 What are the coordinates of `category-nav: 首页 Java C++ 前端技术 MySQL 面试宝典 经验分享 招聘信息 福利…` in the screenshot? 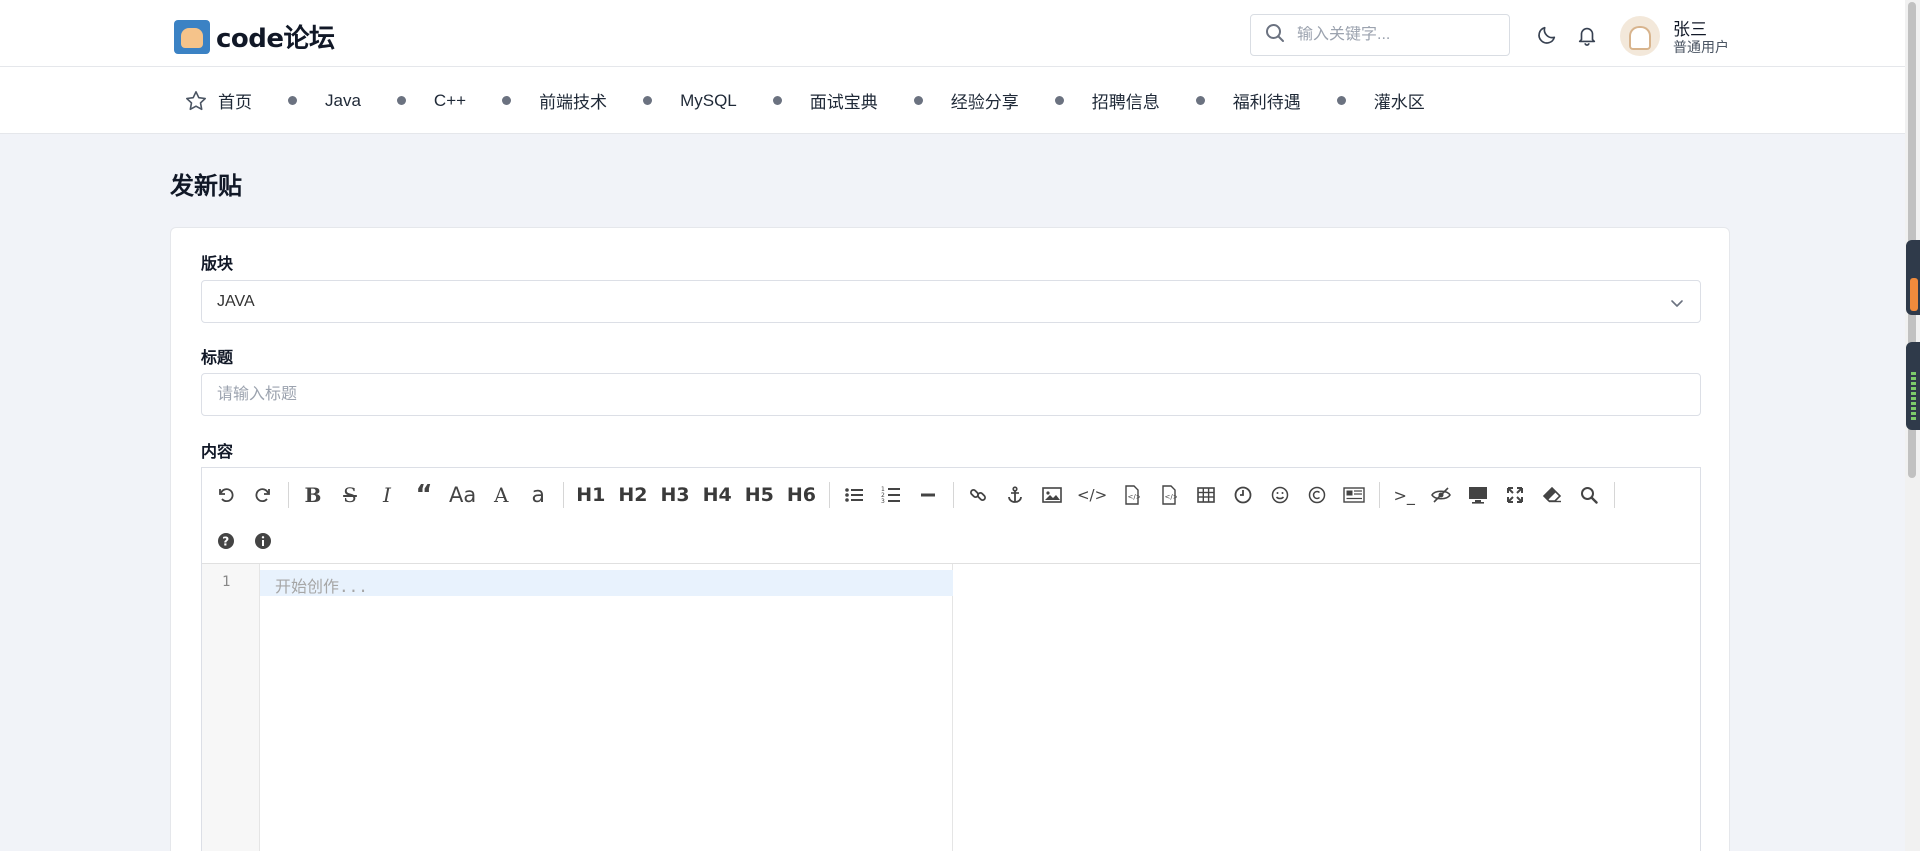 It's located at (952, 100).